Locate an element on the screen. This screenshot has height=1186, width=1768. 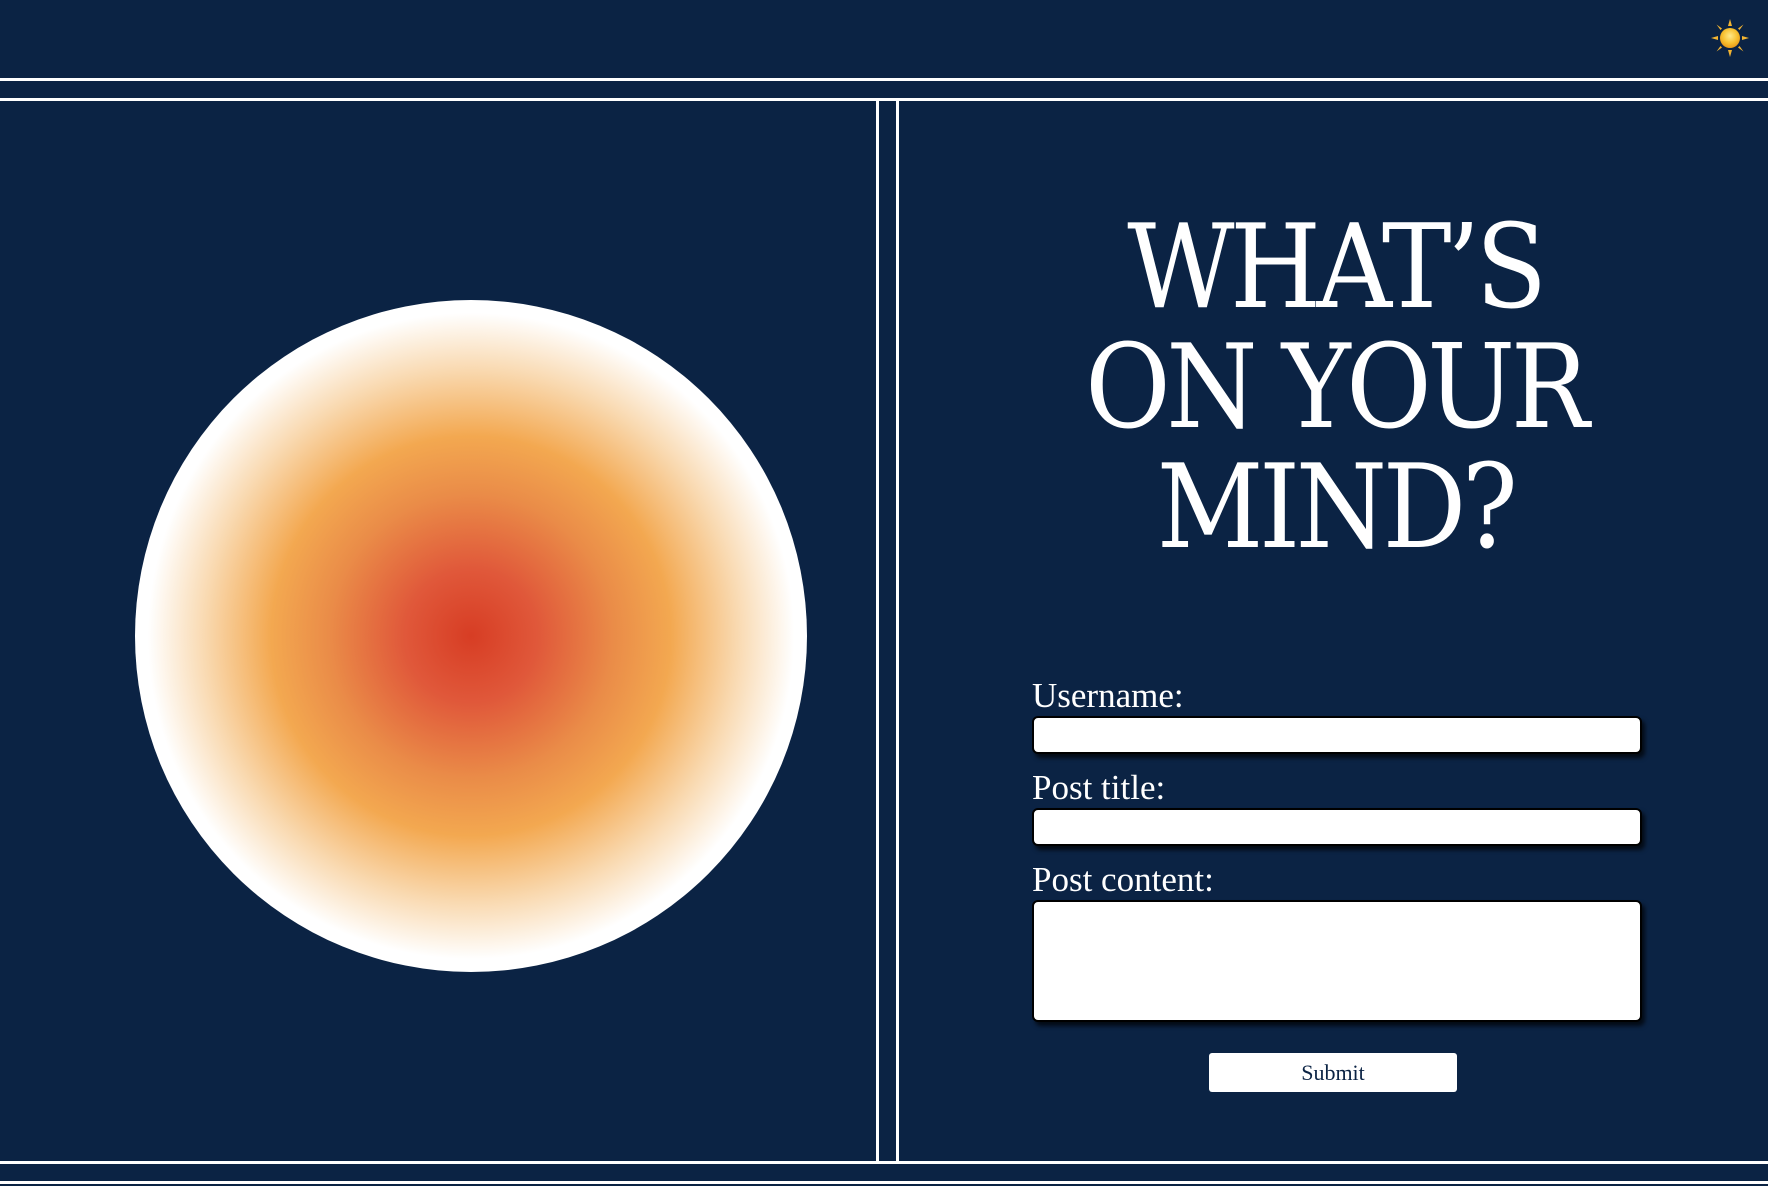
headline: WHAT’S ON YOUR MIND? is located at coordinates (1335, 388).